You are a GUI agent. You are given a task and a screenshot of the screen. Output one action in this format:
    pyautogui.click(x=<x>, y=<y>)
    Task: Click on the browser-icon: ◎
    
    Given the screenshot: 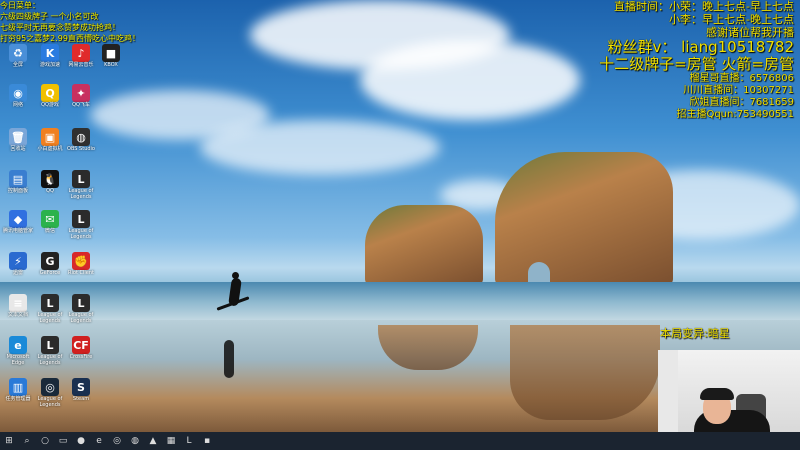 What is the action you would take?
    pyautogui.click(x=117, y=441)
    